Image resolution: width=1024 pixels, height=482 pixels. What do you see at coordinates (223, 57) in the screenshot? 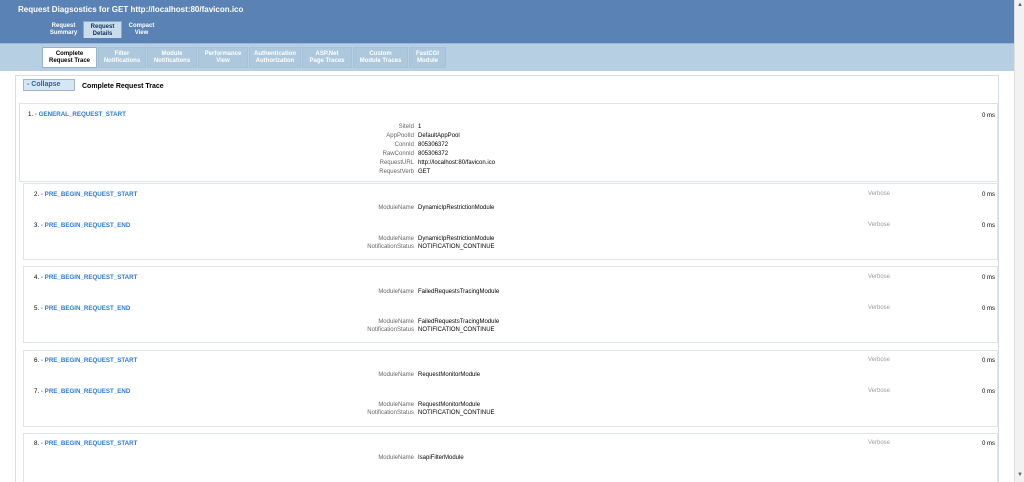
I see `tab-performance-view: Performance View` at bounding box center [223, 57].